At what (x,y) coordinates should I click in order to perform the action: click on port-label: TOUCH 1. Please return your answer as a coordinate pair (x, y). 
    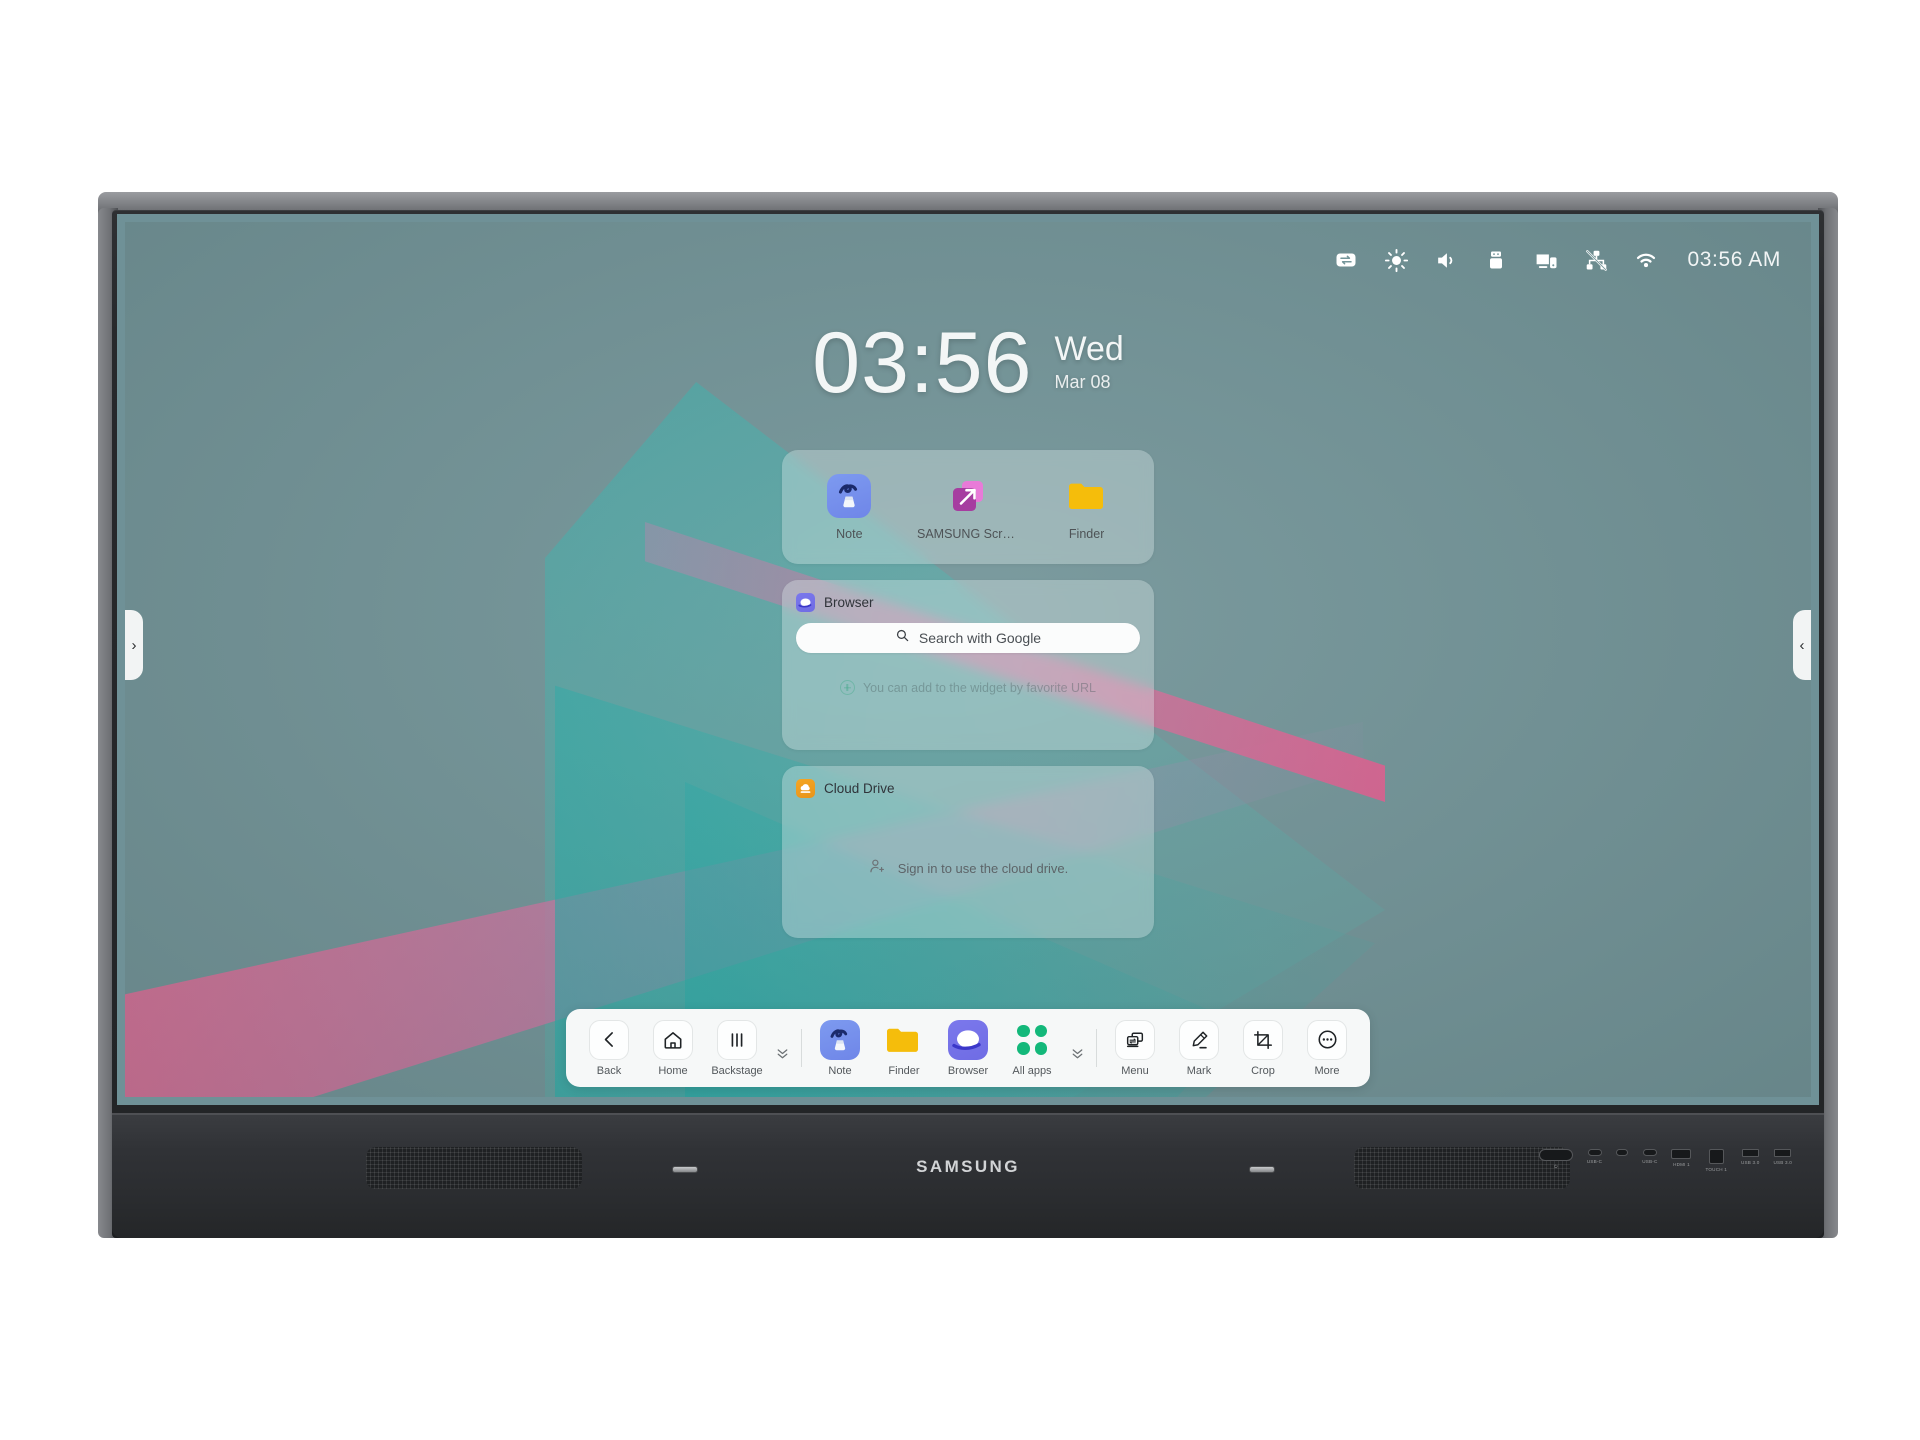
    Looking at the image, I should click on (1716, 1169).